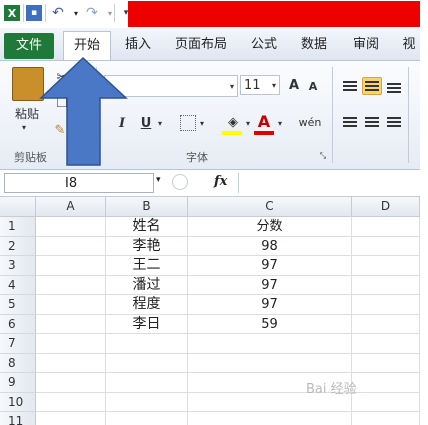 The width and height of the screenshot is (428, 425). Describe the element at coordinates (146, 123) in the screenshot. I see `underline-button: U` at that location.